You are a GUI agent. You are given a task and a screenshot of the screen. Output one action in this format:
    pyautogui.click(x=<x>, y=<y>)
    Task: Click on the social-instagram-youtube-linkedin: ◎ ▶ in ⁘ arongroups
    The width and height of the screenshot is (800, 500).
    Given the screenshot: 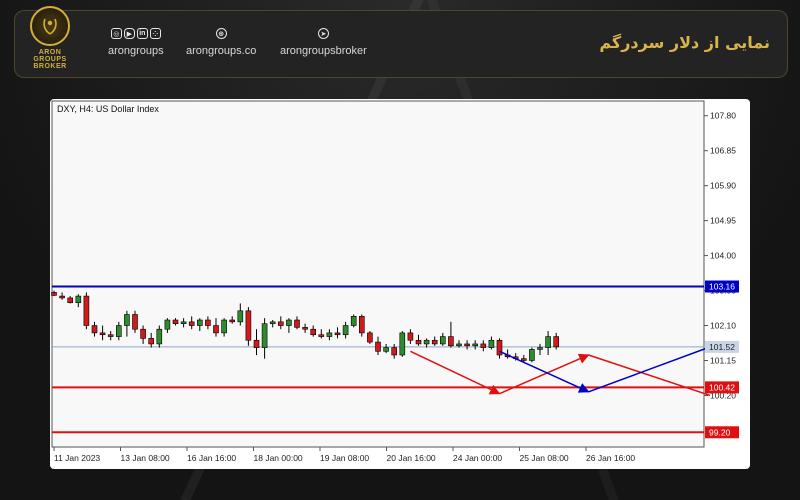 What is the action you would take?
    pyautogui.click(x=136, y=42)
    